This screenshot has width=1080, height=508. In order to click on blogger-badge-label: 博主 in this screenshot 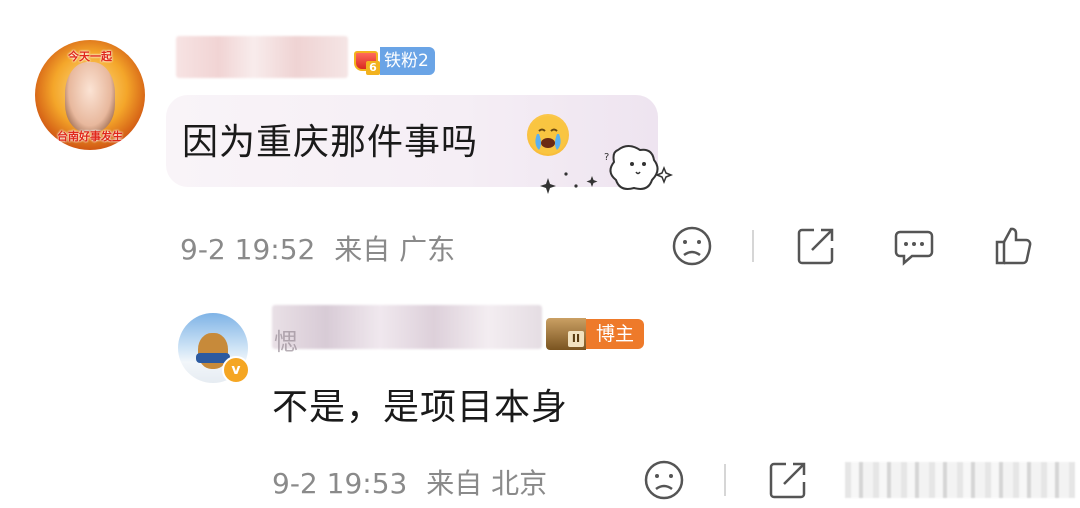, I will do `click(615, 334)`.